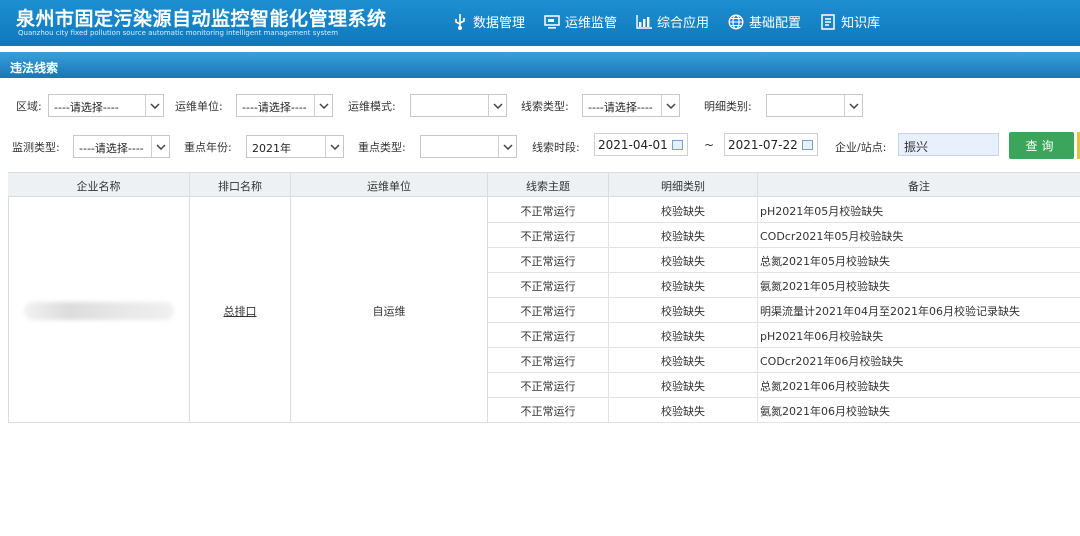 The image size is (1080, 536). I want to click on nav-label: 数据管理, so click(499, 23).